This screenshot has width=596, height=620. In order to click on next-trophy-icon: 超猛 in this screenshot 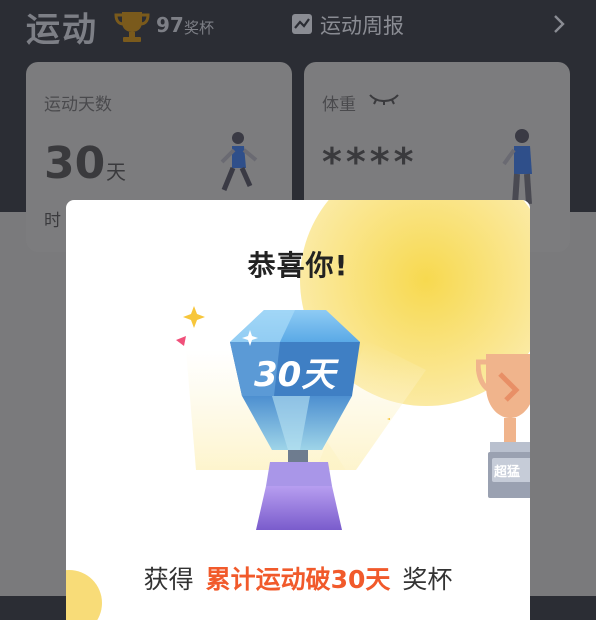, I will do `click(503, 424)`.